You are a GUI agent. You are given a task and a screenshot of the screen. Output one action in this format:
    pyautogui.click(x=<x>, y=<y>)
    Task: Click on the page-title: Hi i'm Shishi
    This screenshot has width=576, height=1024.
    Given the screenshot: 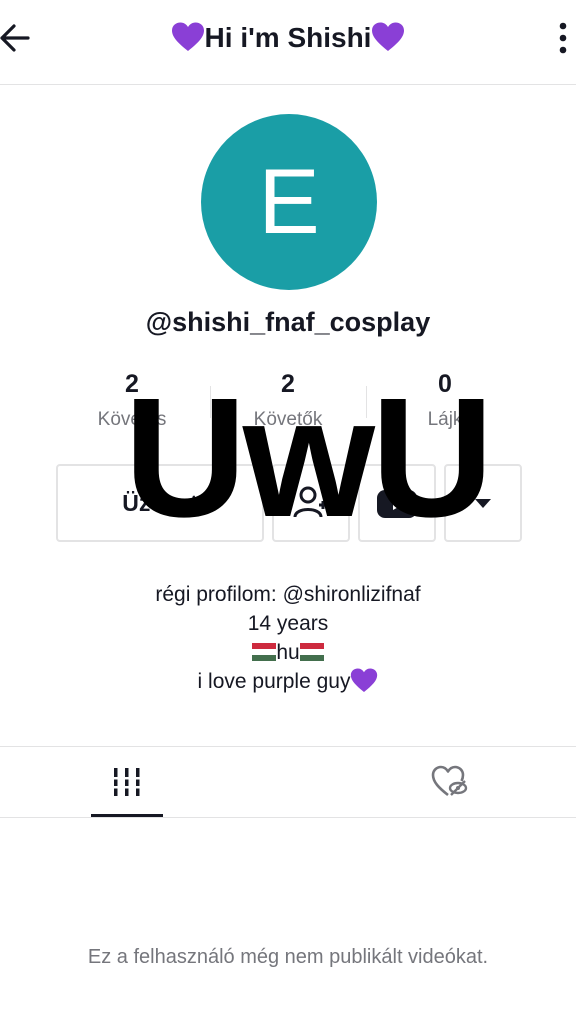 What is the action you would take?
    pyautogui.click(x=288, y=38)
    